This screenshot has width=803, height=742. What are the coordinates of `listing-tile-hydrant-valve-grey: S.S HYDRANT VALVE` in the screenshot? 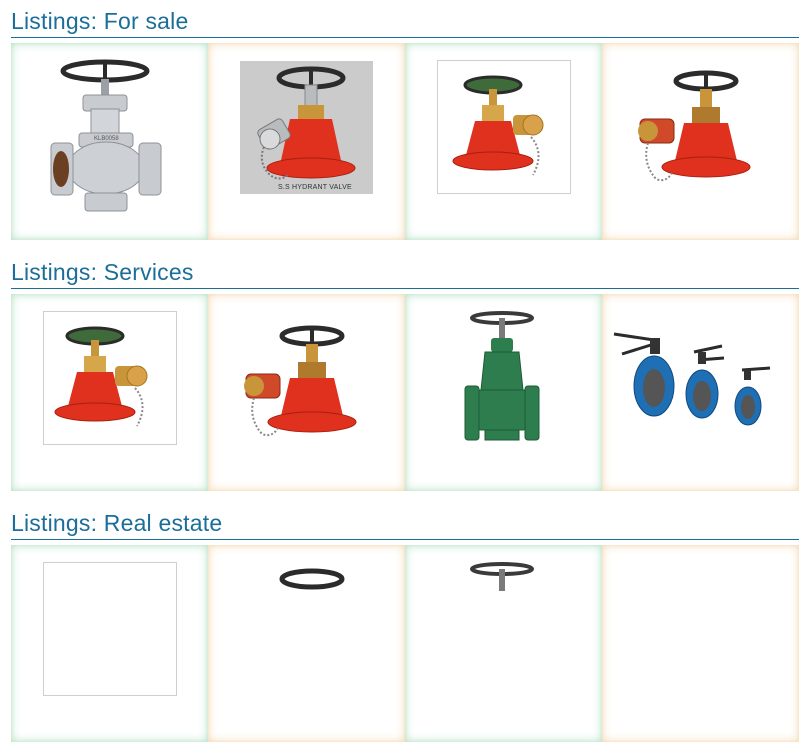 It's located at (306, 141).